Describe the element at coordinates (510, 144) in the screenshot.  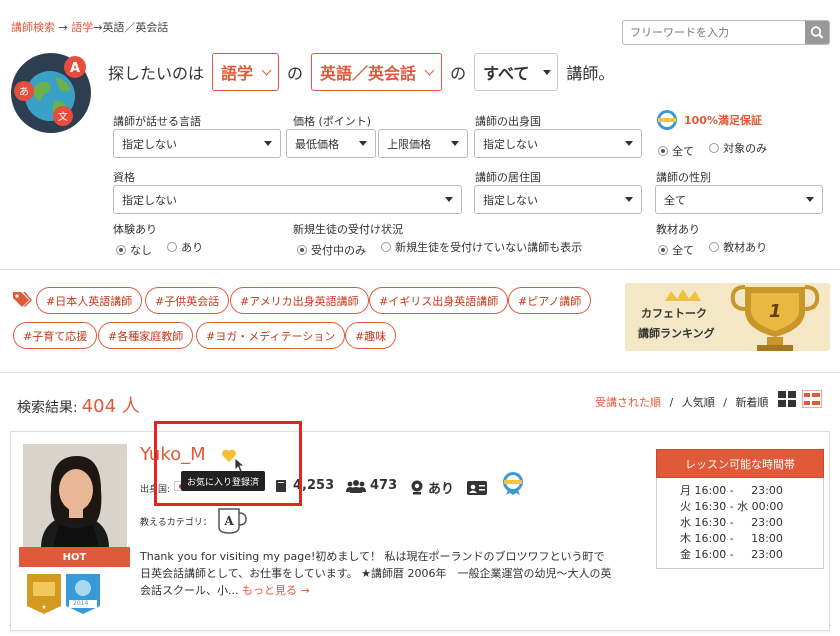
I see `origin-value: 指定しない` at that location.